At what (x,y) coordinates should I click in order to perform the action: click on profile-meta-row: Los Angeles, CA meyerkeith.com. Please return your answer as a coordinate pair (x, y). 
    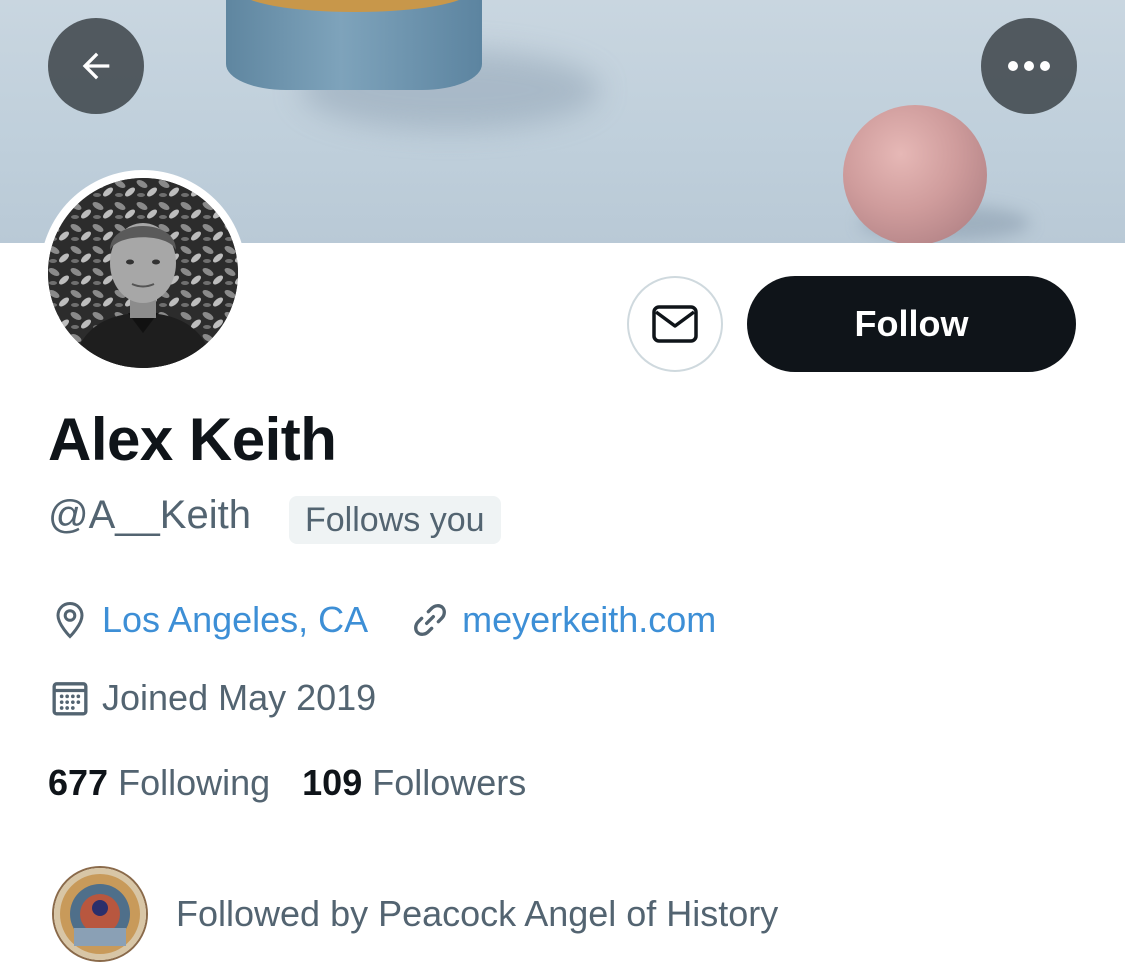
    Looking at the image, I should click on (382, 620).